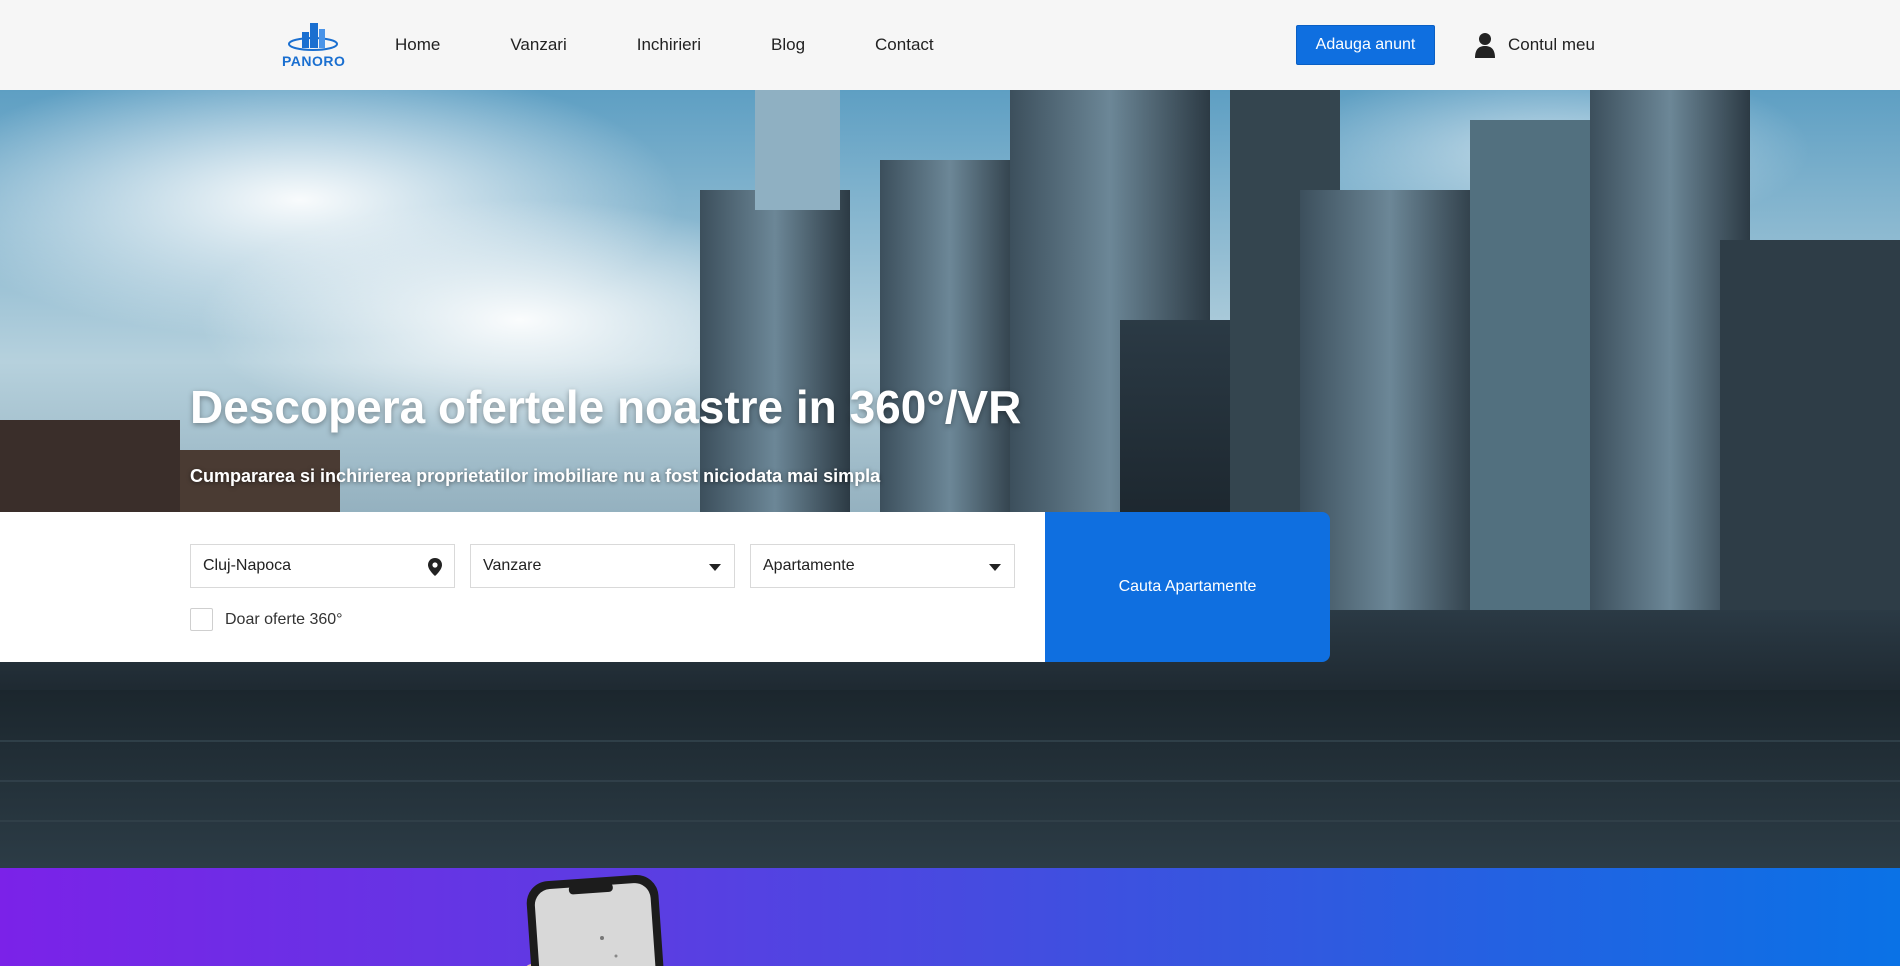  I want to click on hero-title: Descopera ofertele noastre in 360°/VR, so click(606, 407).